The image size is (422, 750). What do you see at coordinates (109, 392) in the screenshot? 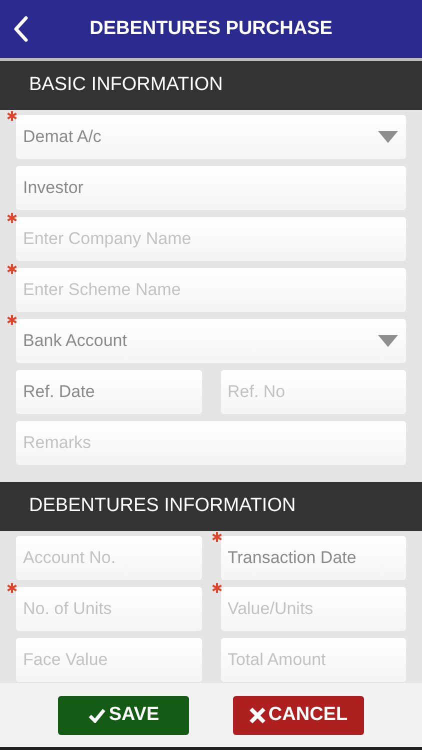
I see `input-field: Ref. Date` at bounding box center [109, 392].